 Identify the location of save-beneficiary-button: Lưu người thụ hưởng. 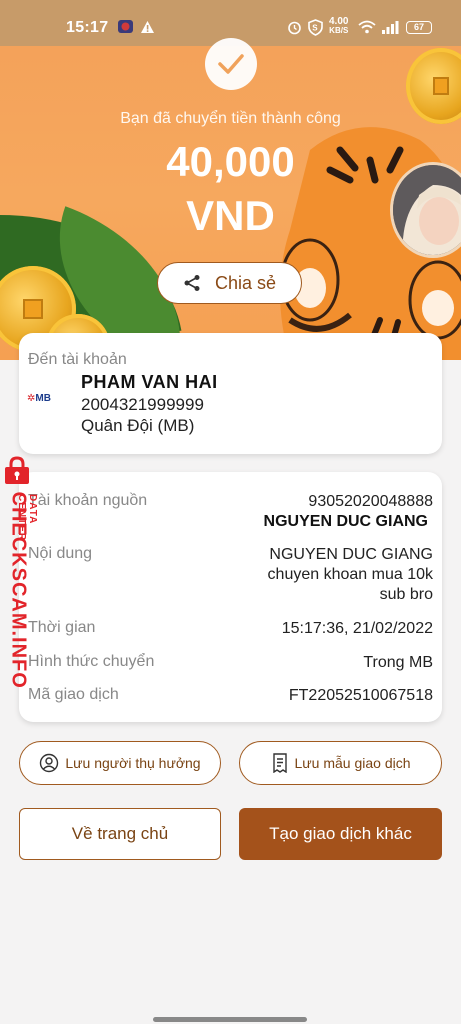
(120, 763).